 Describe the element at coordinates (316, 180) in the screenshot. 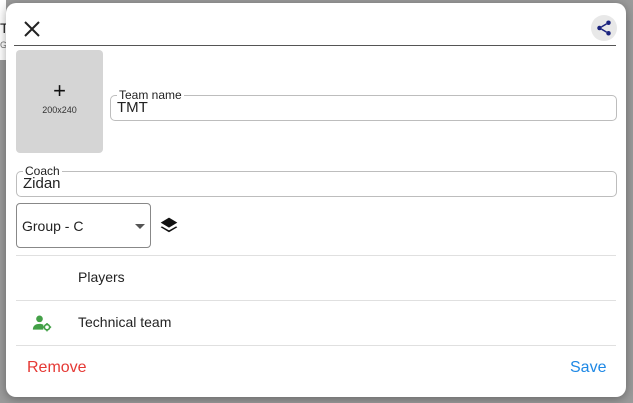

I see `coach-field: Coach Zidan` at that location.